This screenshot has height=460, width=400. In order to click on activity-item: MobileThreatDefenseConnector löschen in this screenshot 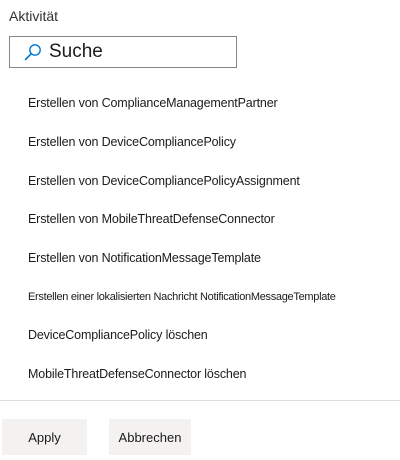, I will do `click(137, 374)`.